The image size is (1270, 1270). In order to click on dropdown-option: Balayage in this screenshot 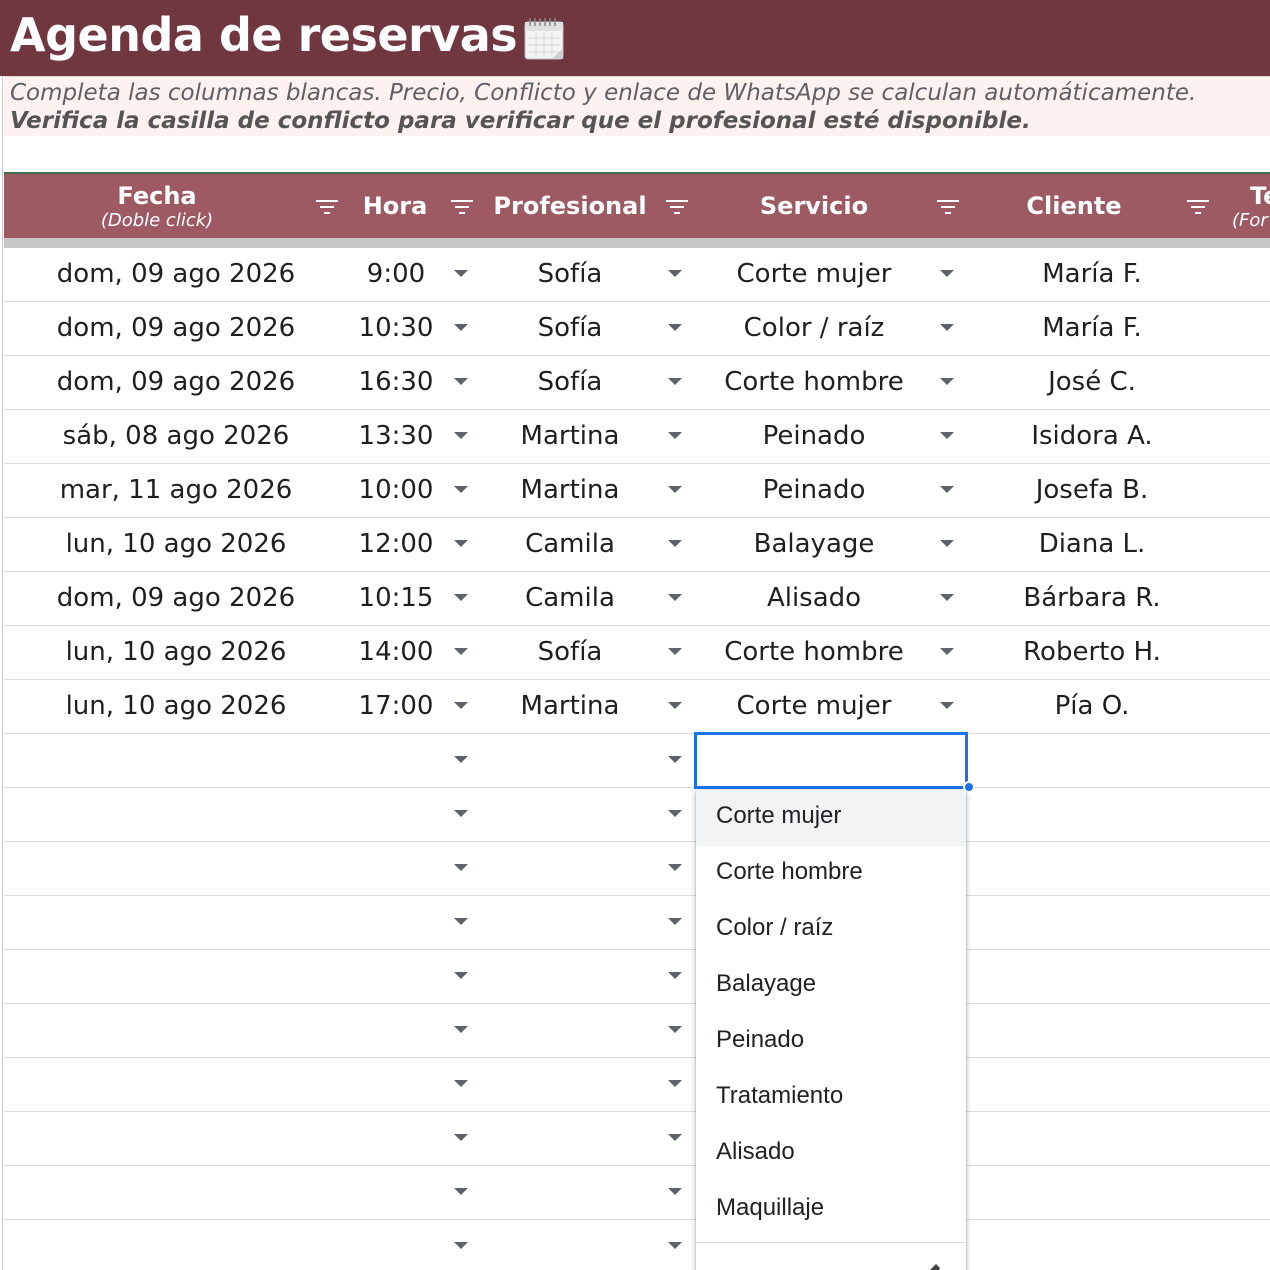, I will do `click(831, 986)`.